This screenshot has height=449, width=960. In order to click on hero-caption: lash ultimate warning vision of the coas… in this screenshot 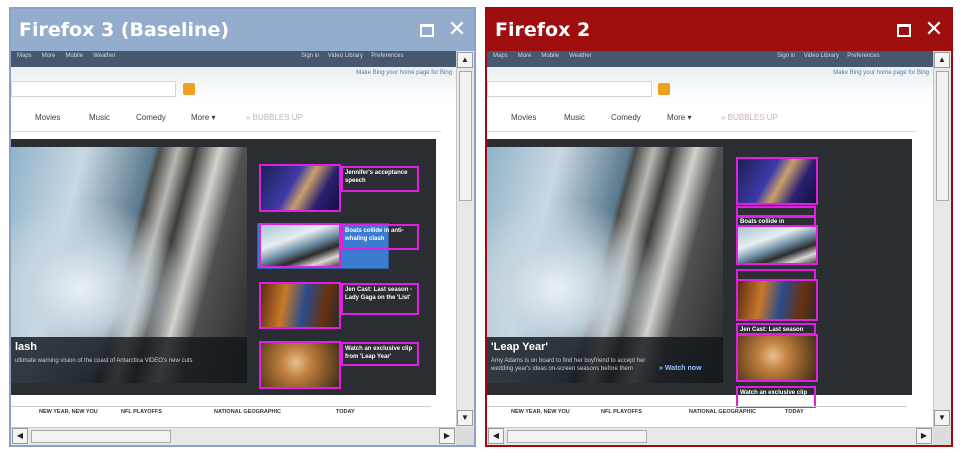, I will do `click(129, 360)`.